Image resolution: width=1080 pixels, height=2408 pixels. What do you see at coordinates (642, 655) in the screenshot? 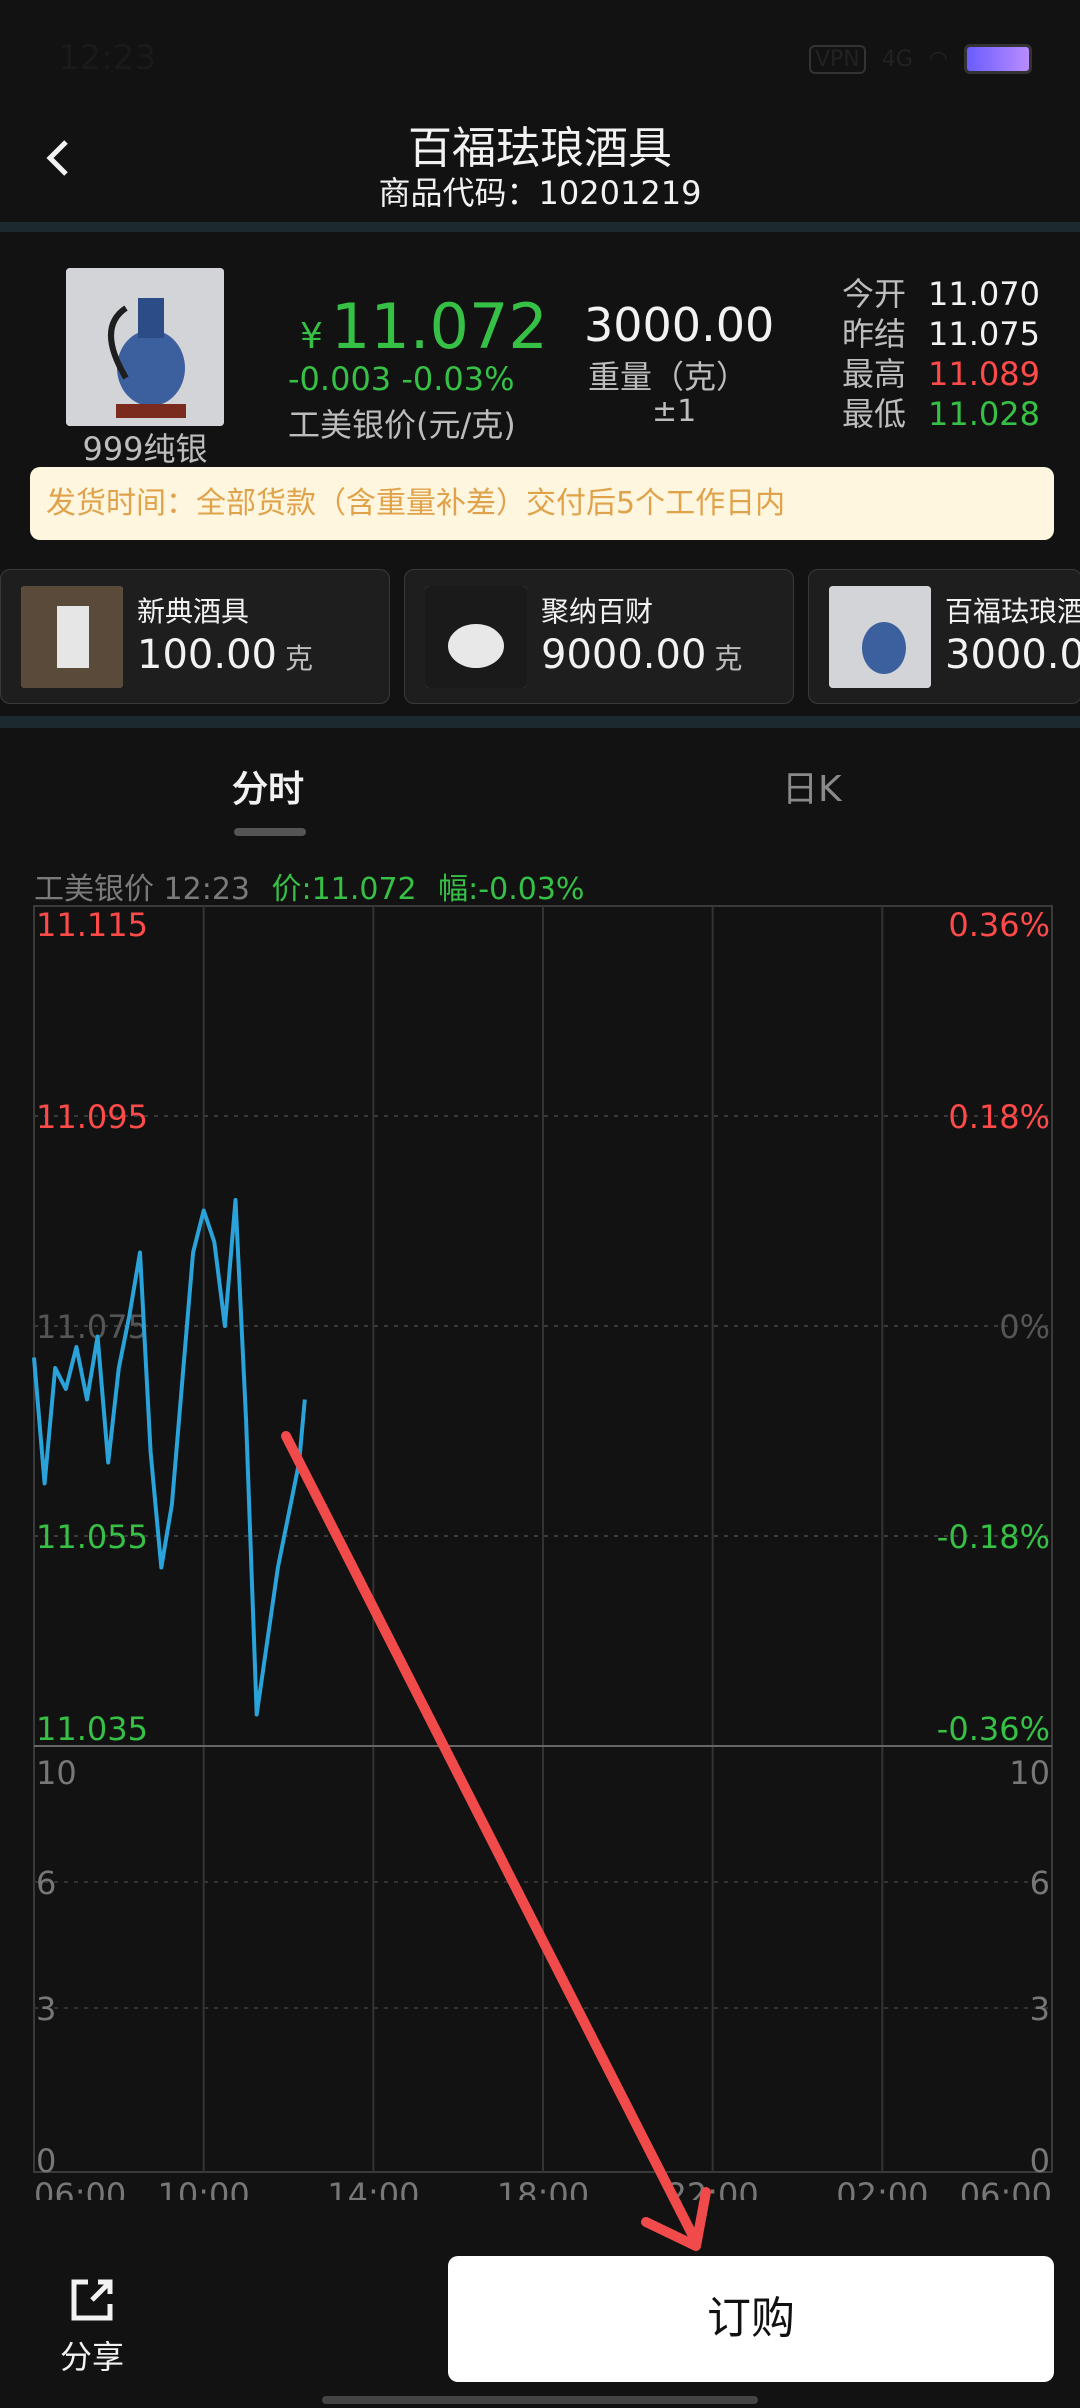
I see `product-card-amount: 9000.00 克` at bounding box center [642, 655].